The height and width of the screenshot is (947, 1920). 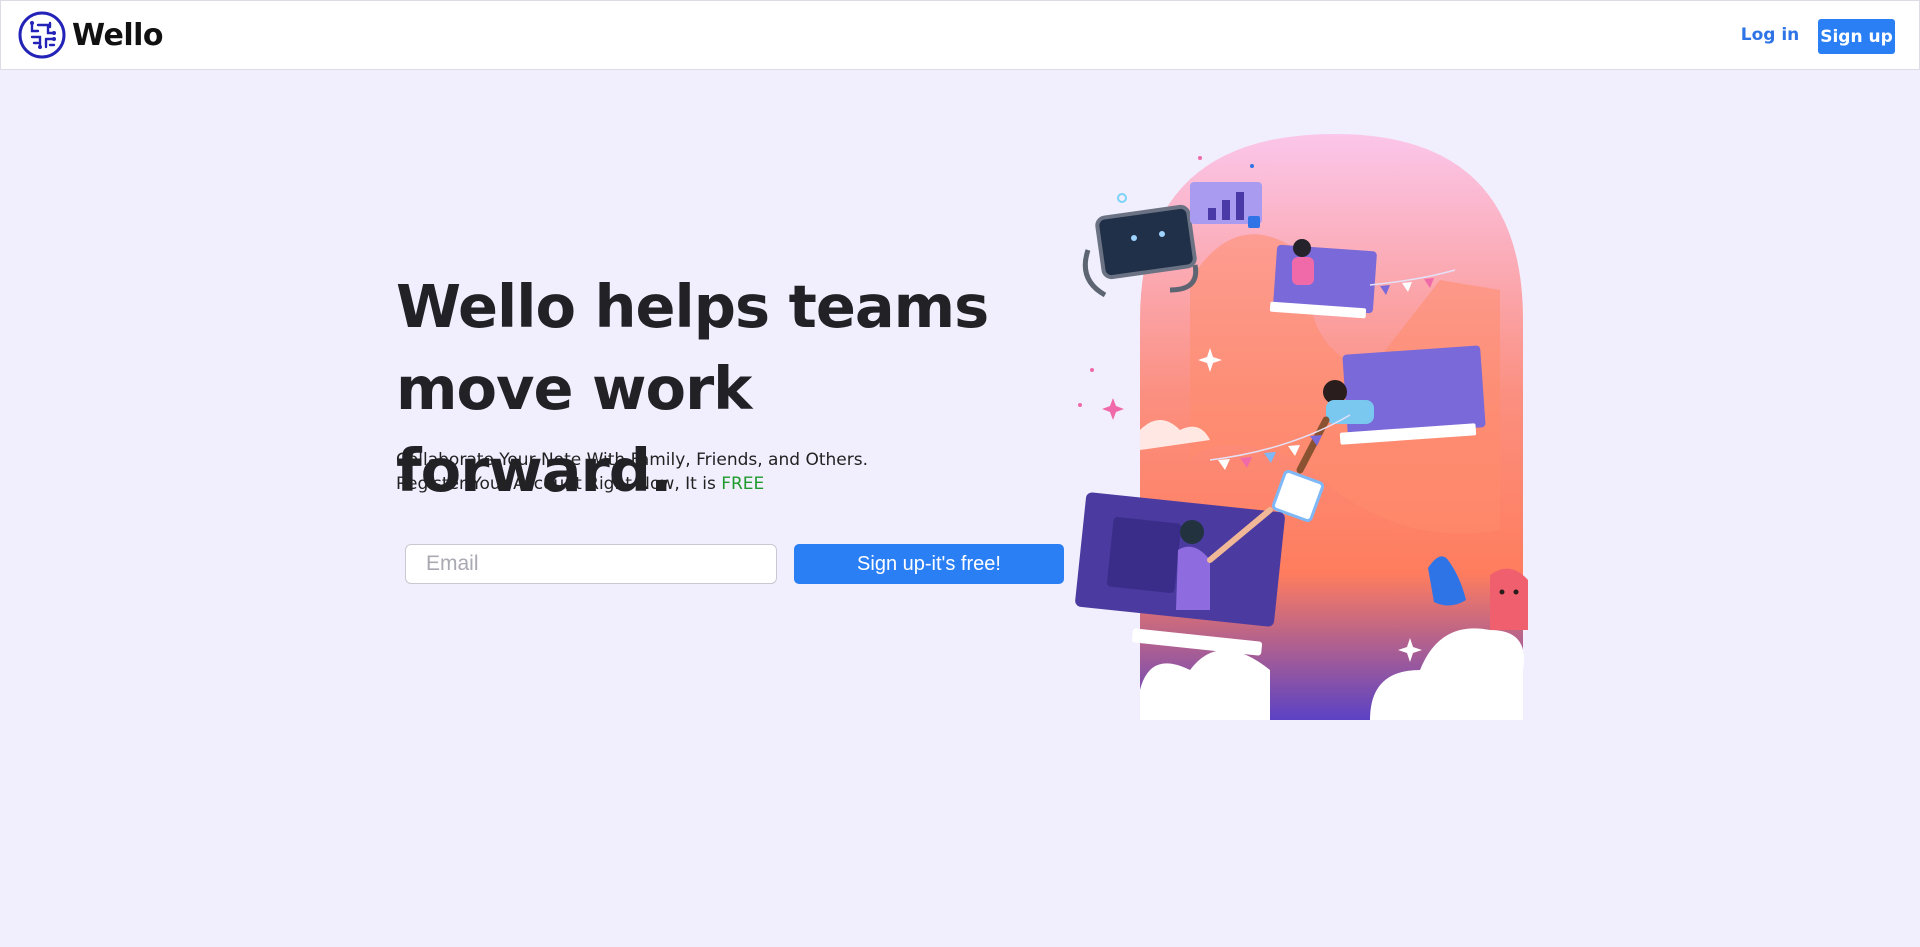 What do you see at coordinates (1323, 279) in the screenshot?
I see `window-panel-icon` at bounding box center [1323, 279].